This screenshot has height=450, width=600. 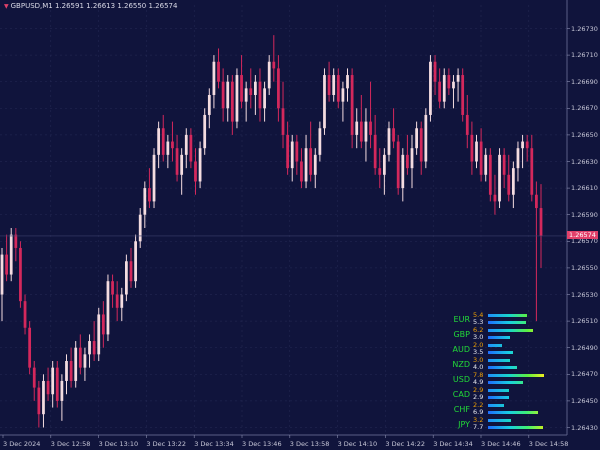 What do you see at coordinates (584, 267) in the screenshot?
I see `price-tick-label: 1.26550` at bounding box center [584, 267].